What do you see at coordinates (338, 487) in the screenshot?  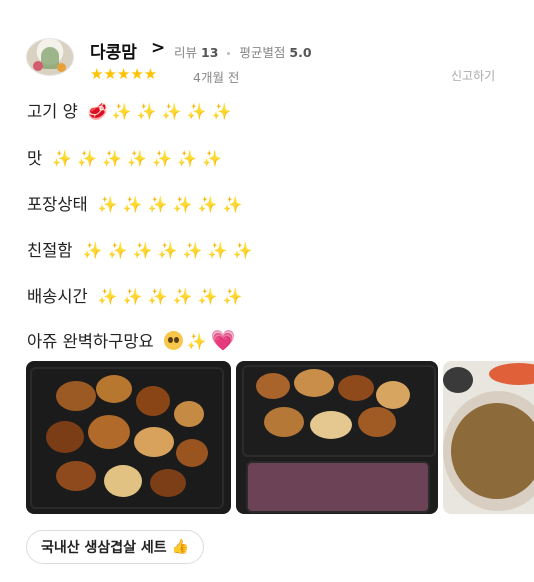 I see `rice-tray` at bounding box center [338, 487].